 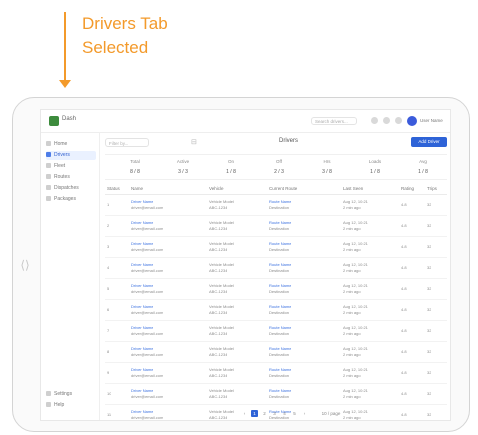 What do you see at coordinates (264, 413) in the screenshot?
I see `page-button: 2` at bounding box center [264, 413].